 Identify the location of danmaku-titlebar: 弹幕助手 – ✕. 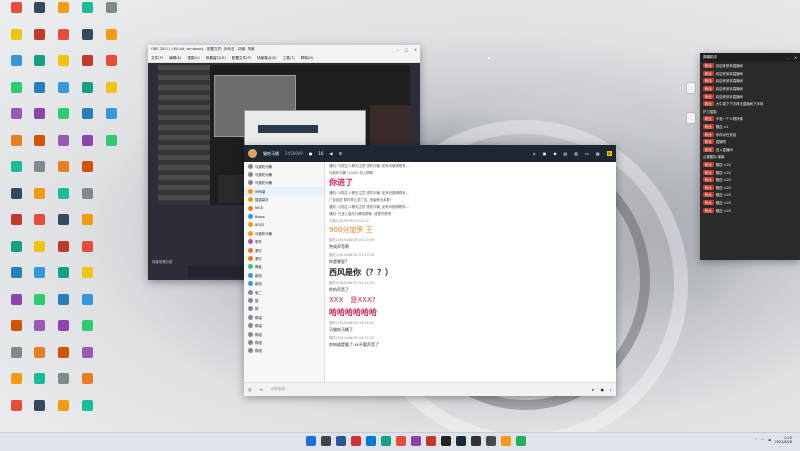
(750, 57).